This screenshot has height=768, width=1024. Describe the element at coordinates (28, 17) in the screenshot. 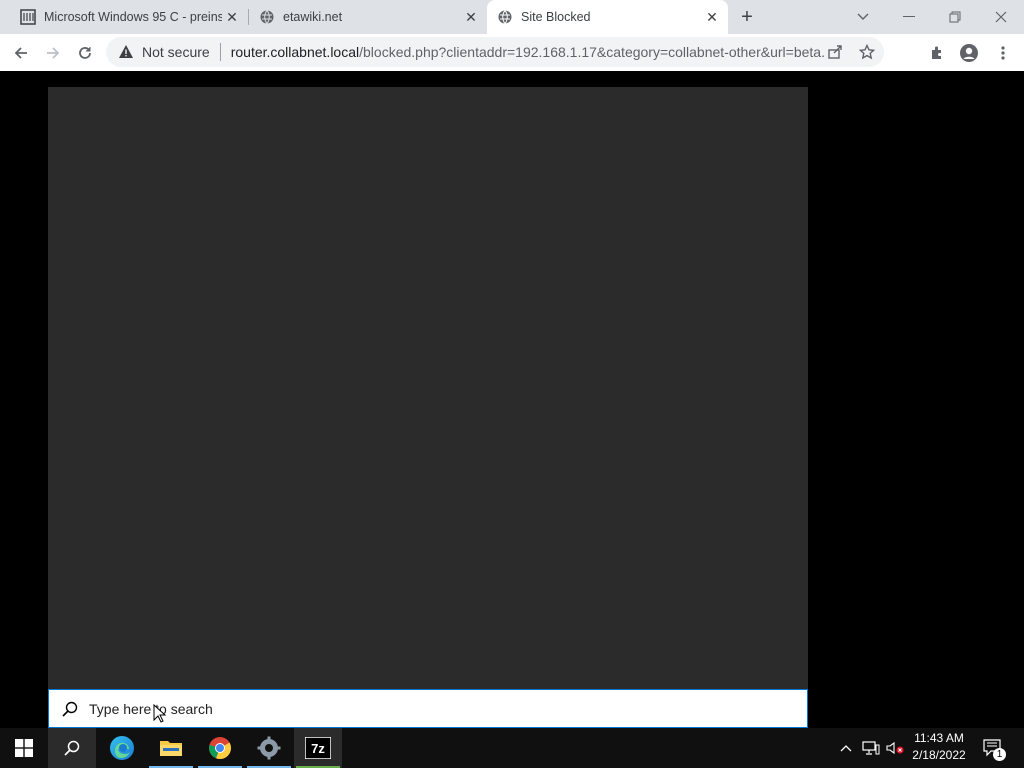

I see `archive-icon` at that location.